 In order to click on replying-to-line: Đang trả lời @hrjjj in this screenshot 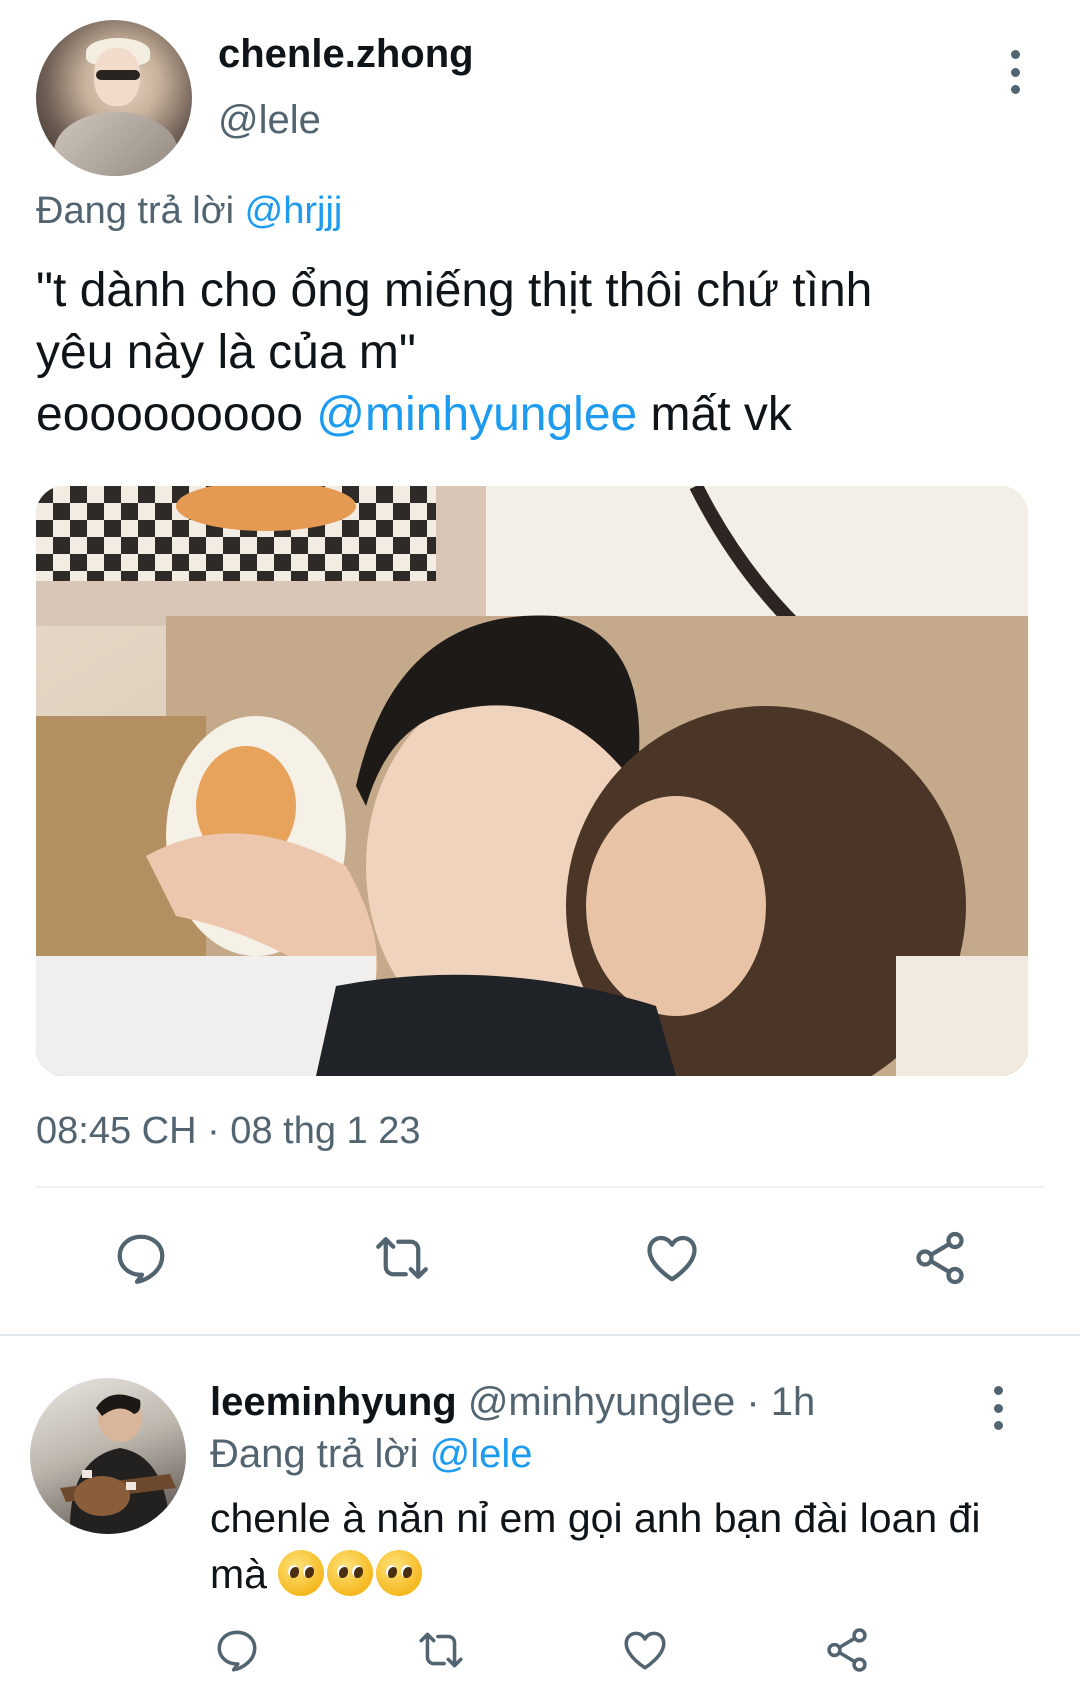, I will do `click(189, 211)`.